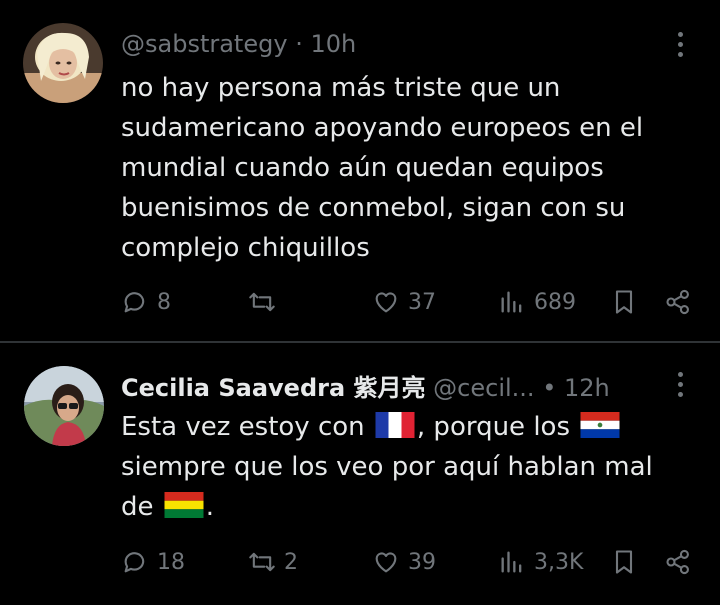 This screenshot has width=720, height=605. Describe the element at coordinates (153, 562) in the screenshot. I see `reply-button: 18` at that location.